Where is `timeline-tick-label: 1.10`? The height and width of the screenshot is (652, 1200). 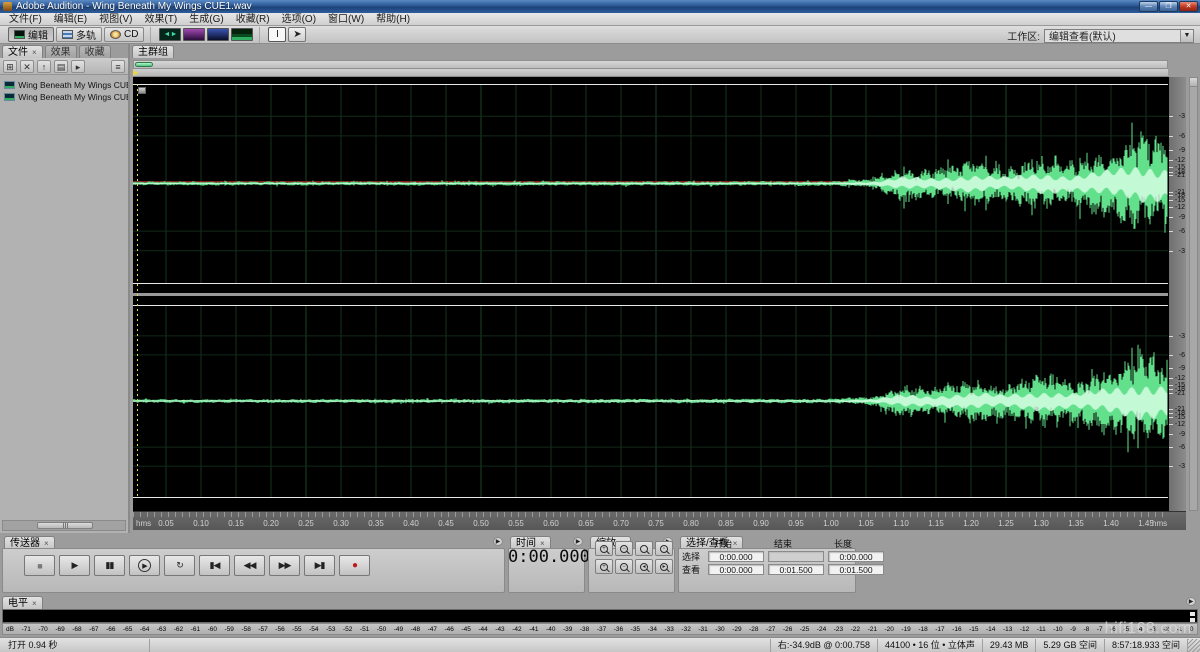
timeline-tick-label: 1.10 is located at coordinates (901, 523).